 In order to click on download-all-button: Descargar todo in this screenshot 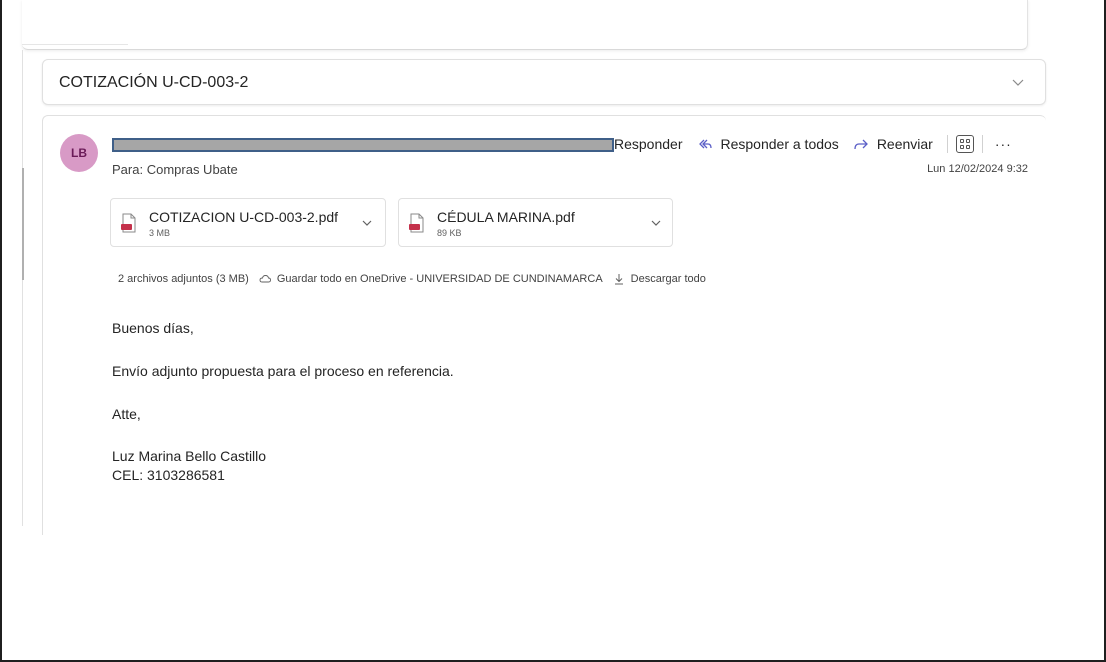, I will do `click(659, 279)`.